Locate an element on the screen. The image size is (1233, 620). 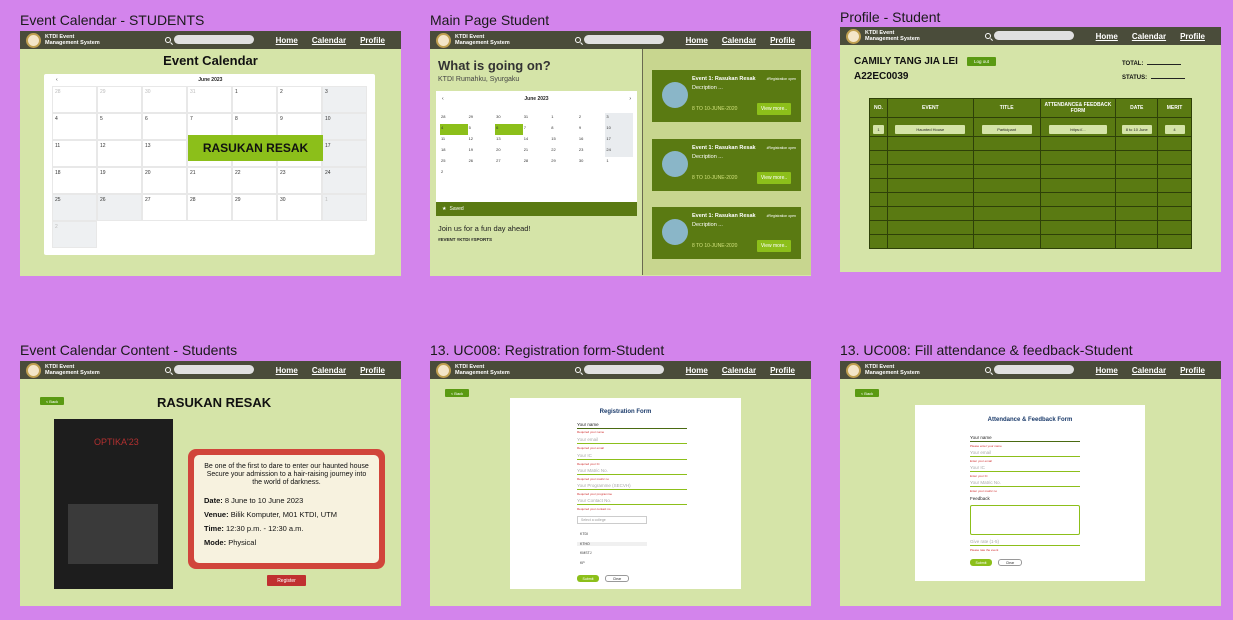
calendar-day: 18 is located at coordinates (74, 180).